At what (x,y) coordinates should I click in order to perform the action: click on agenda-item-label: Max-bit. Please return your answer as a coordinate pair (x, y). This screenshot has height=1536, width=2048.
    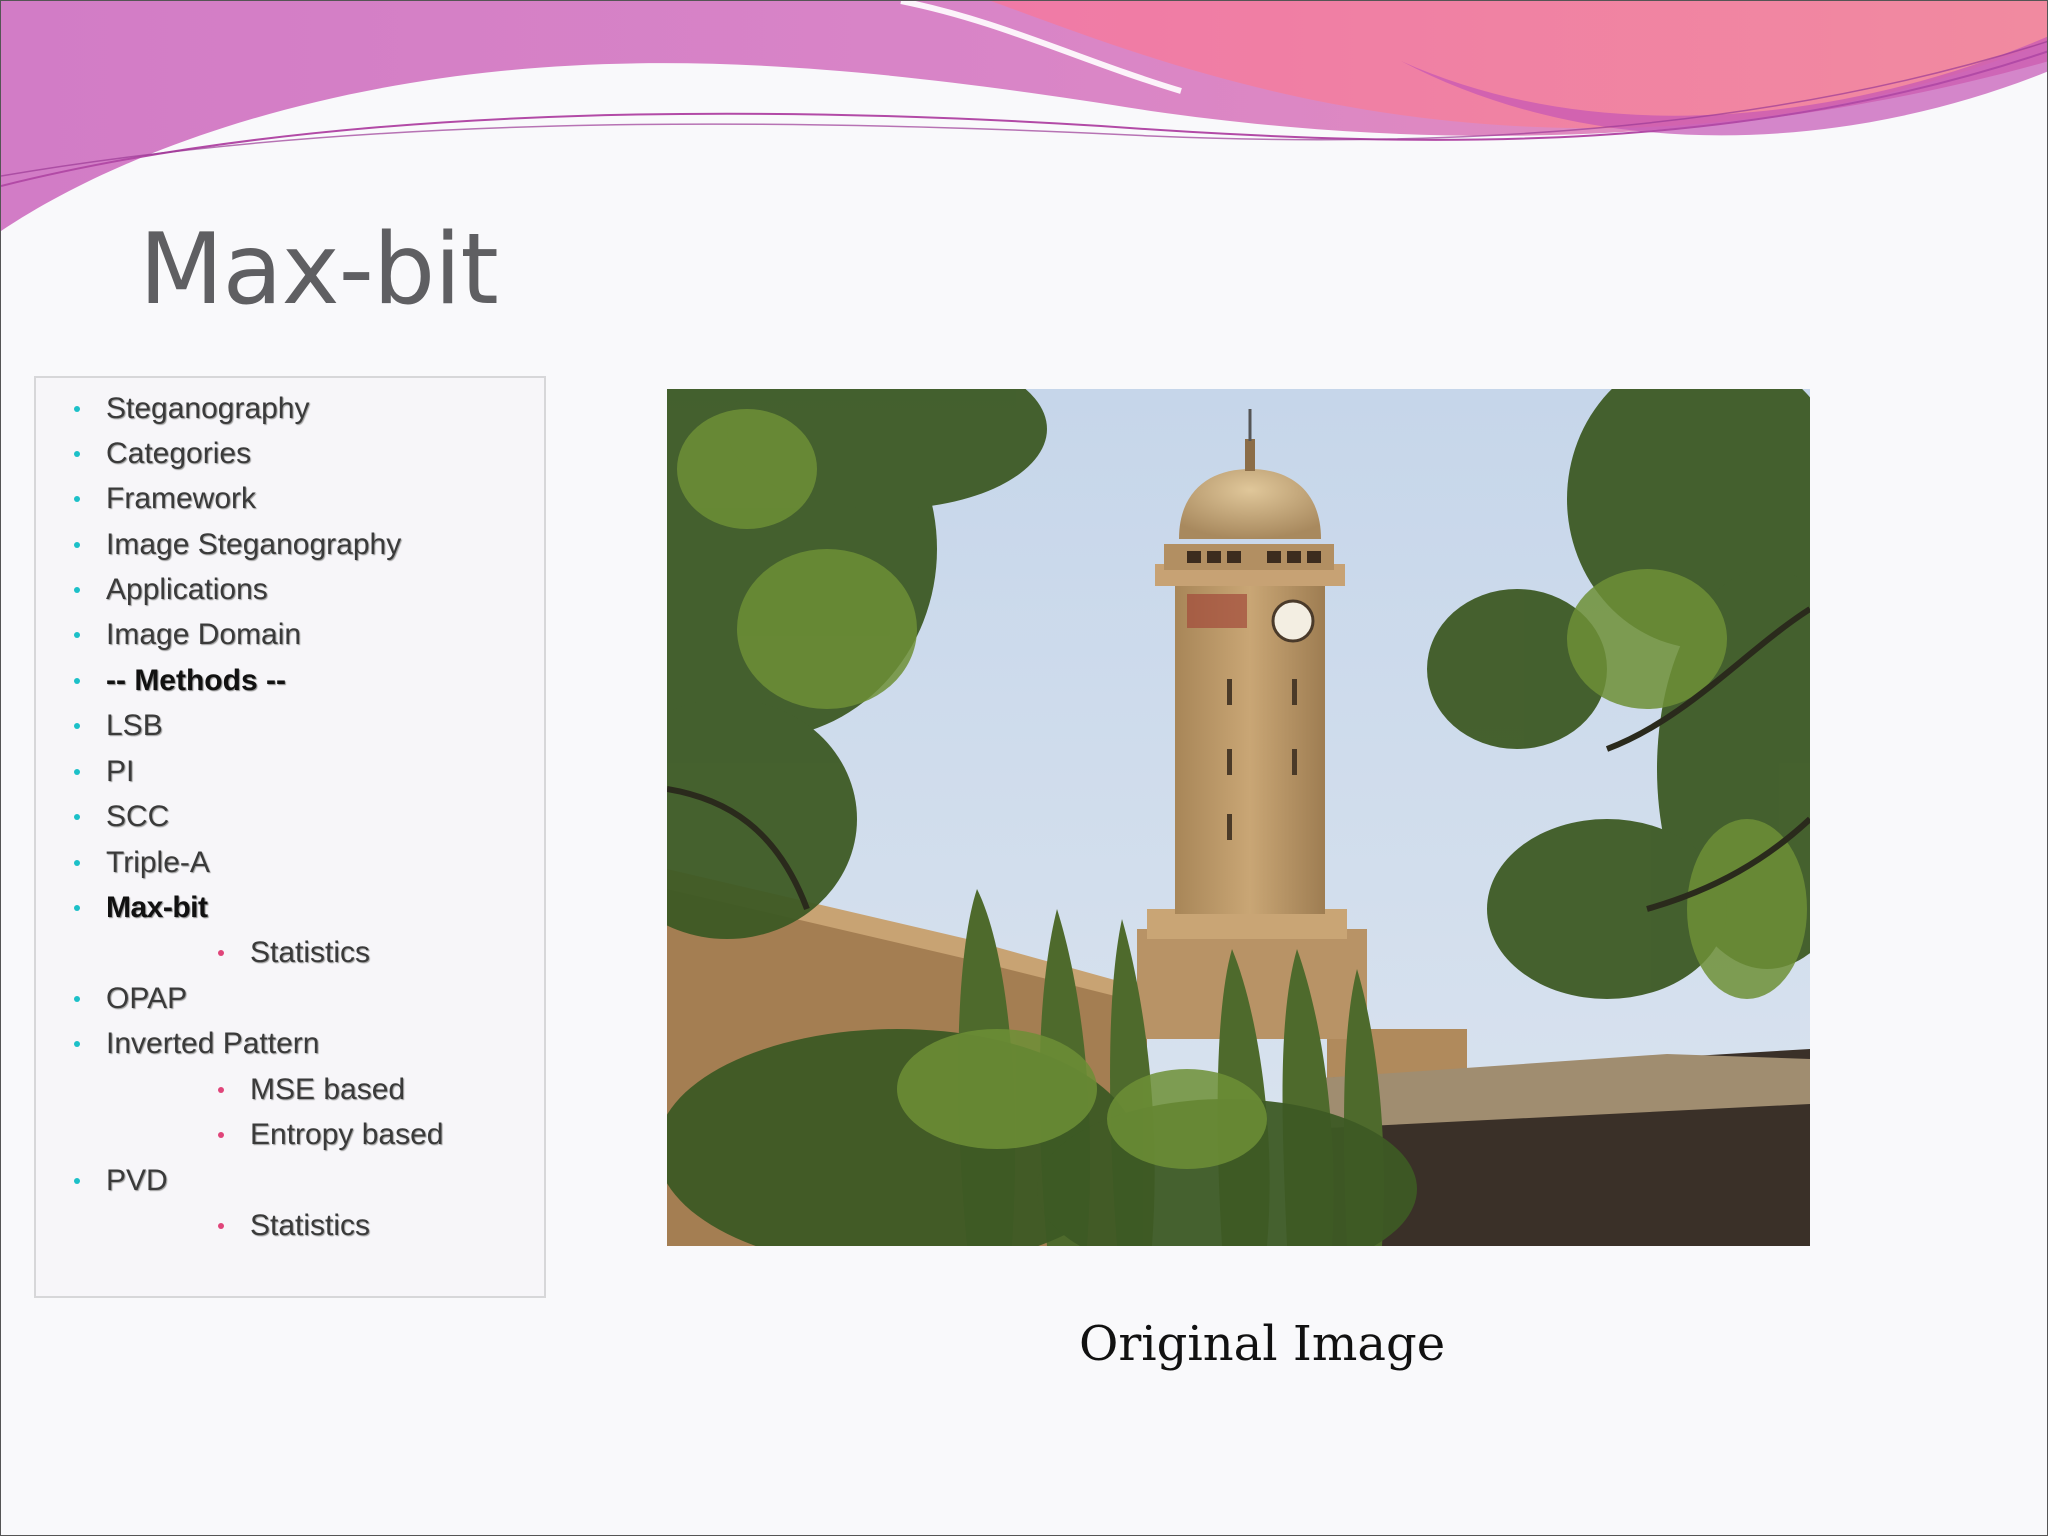
    Looking at the image, I should click on (157, 907).